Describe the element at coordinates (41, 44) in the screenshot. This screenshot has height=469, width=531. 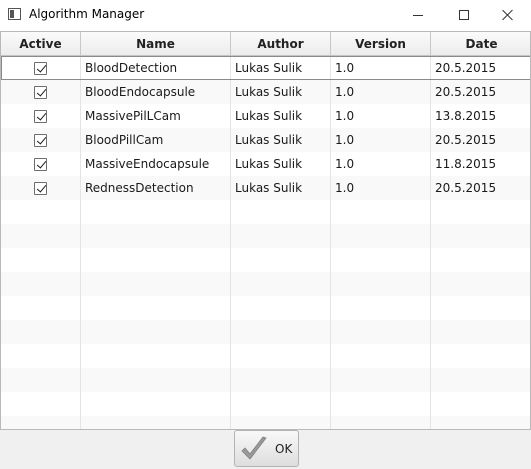
I see `column-header-active: Active` at that location.